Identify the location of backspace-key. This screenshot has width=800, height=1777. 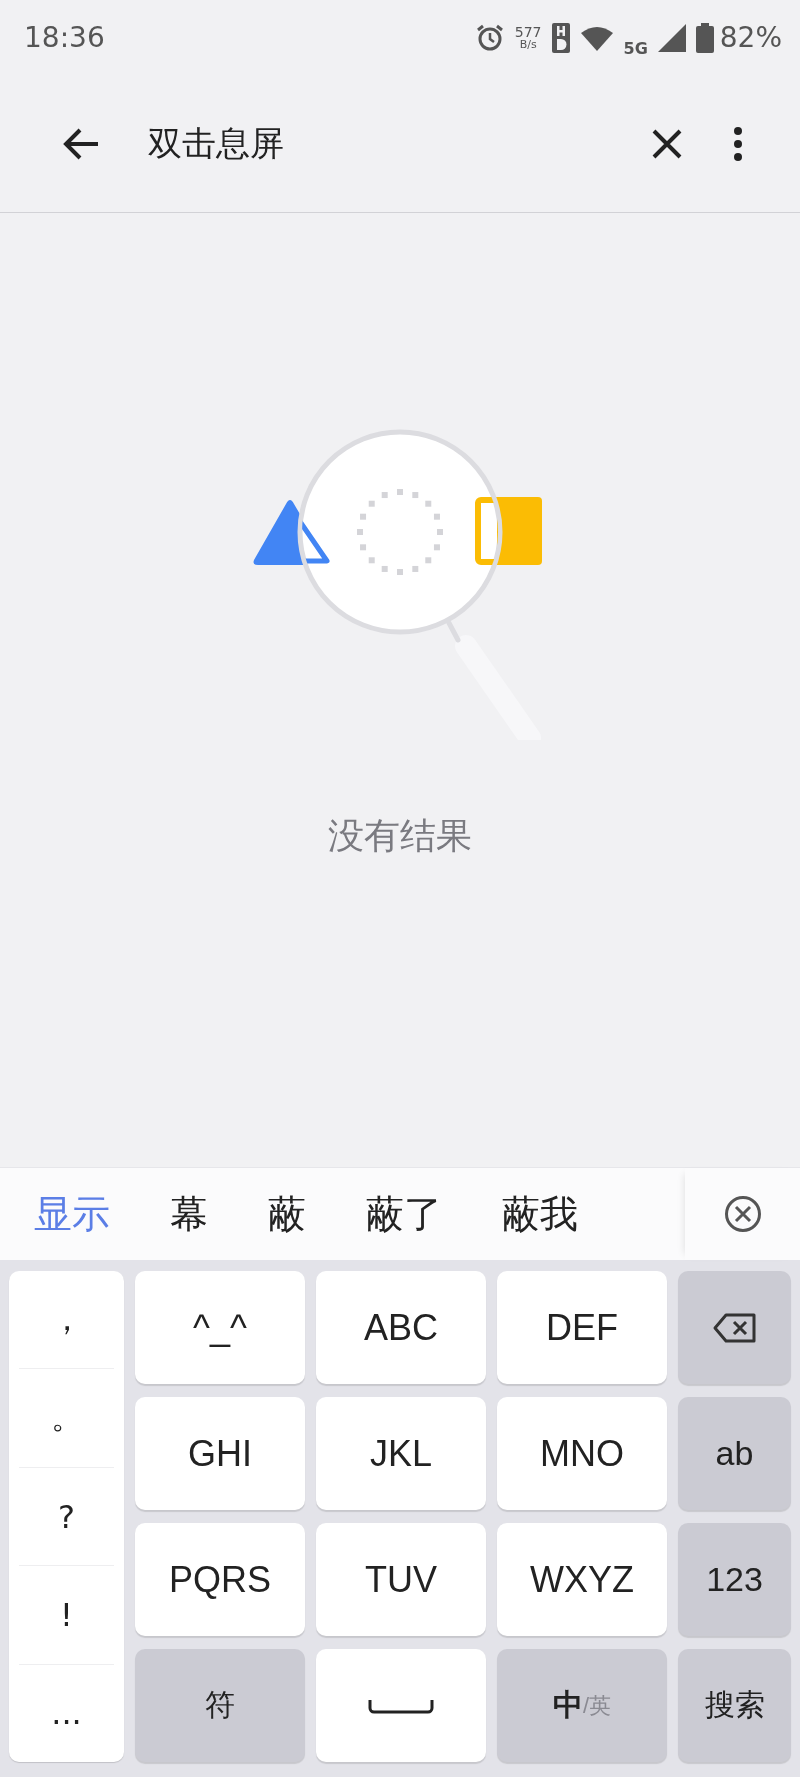
(734, 1327).